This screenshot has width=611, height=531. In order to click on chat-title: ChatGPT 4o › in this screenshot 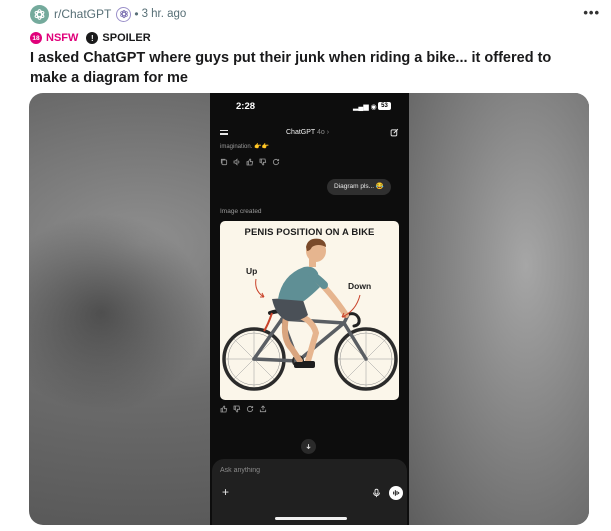, I will do `click(307, 132)`.